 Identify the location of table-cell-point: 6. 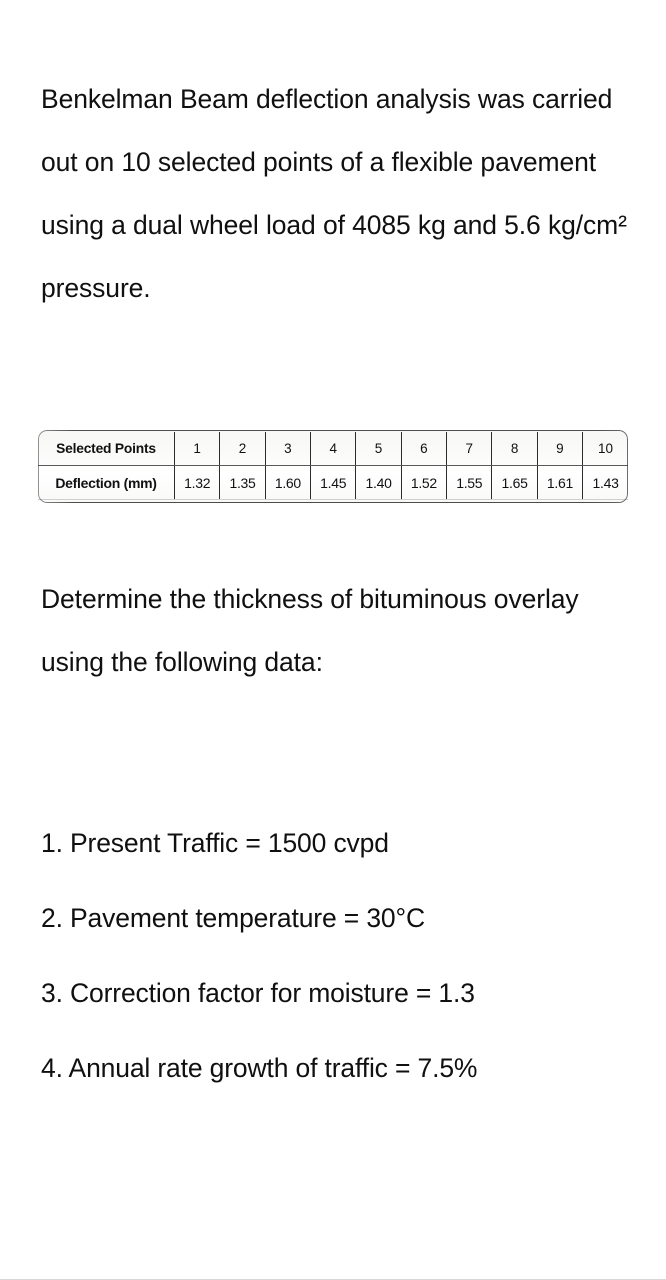
(424, 449).